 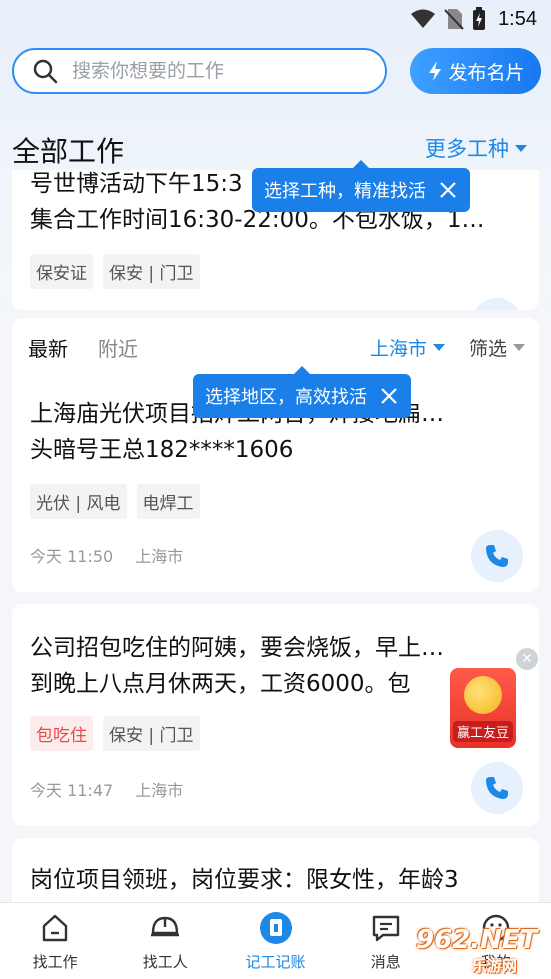 I want to click on ledger-icon, so click(x=276, y=928).